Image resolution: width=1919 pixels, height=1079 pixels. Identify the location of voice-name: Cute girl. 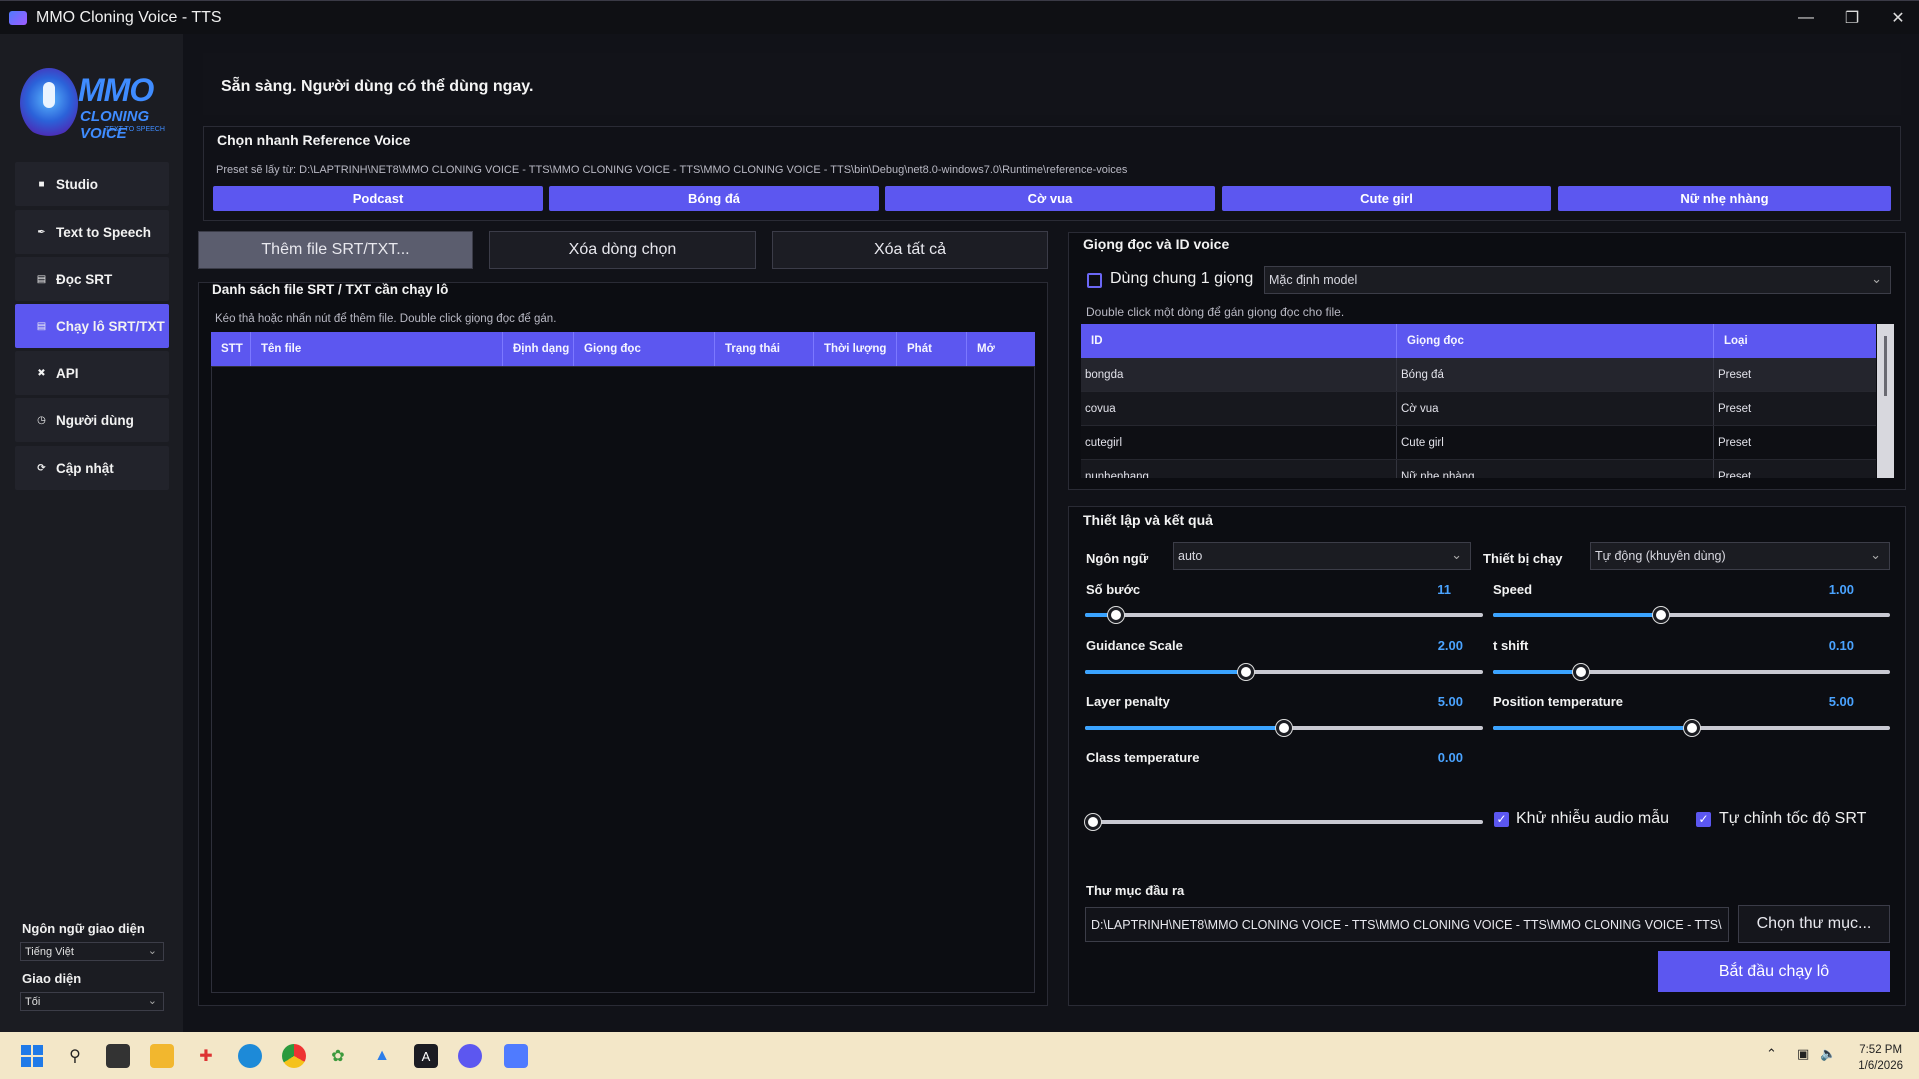
(1555, 442).